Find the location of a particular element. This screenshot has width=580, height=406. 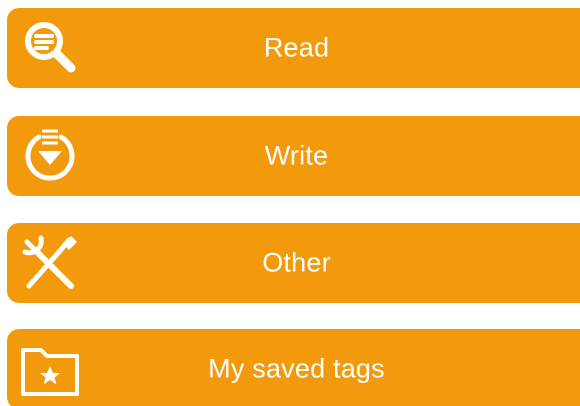

saved-tags-label: My saved tags is located at coordinates (296, 368).